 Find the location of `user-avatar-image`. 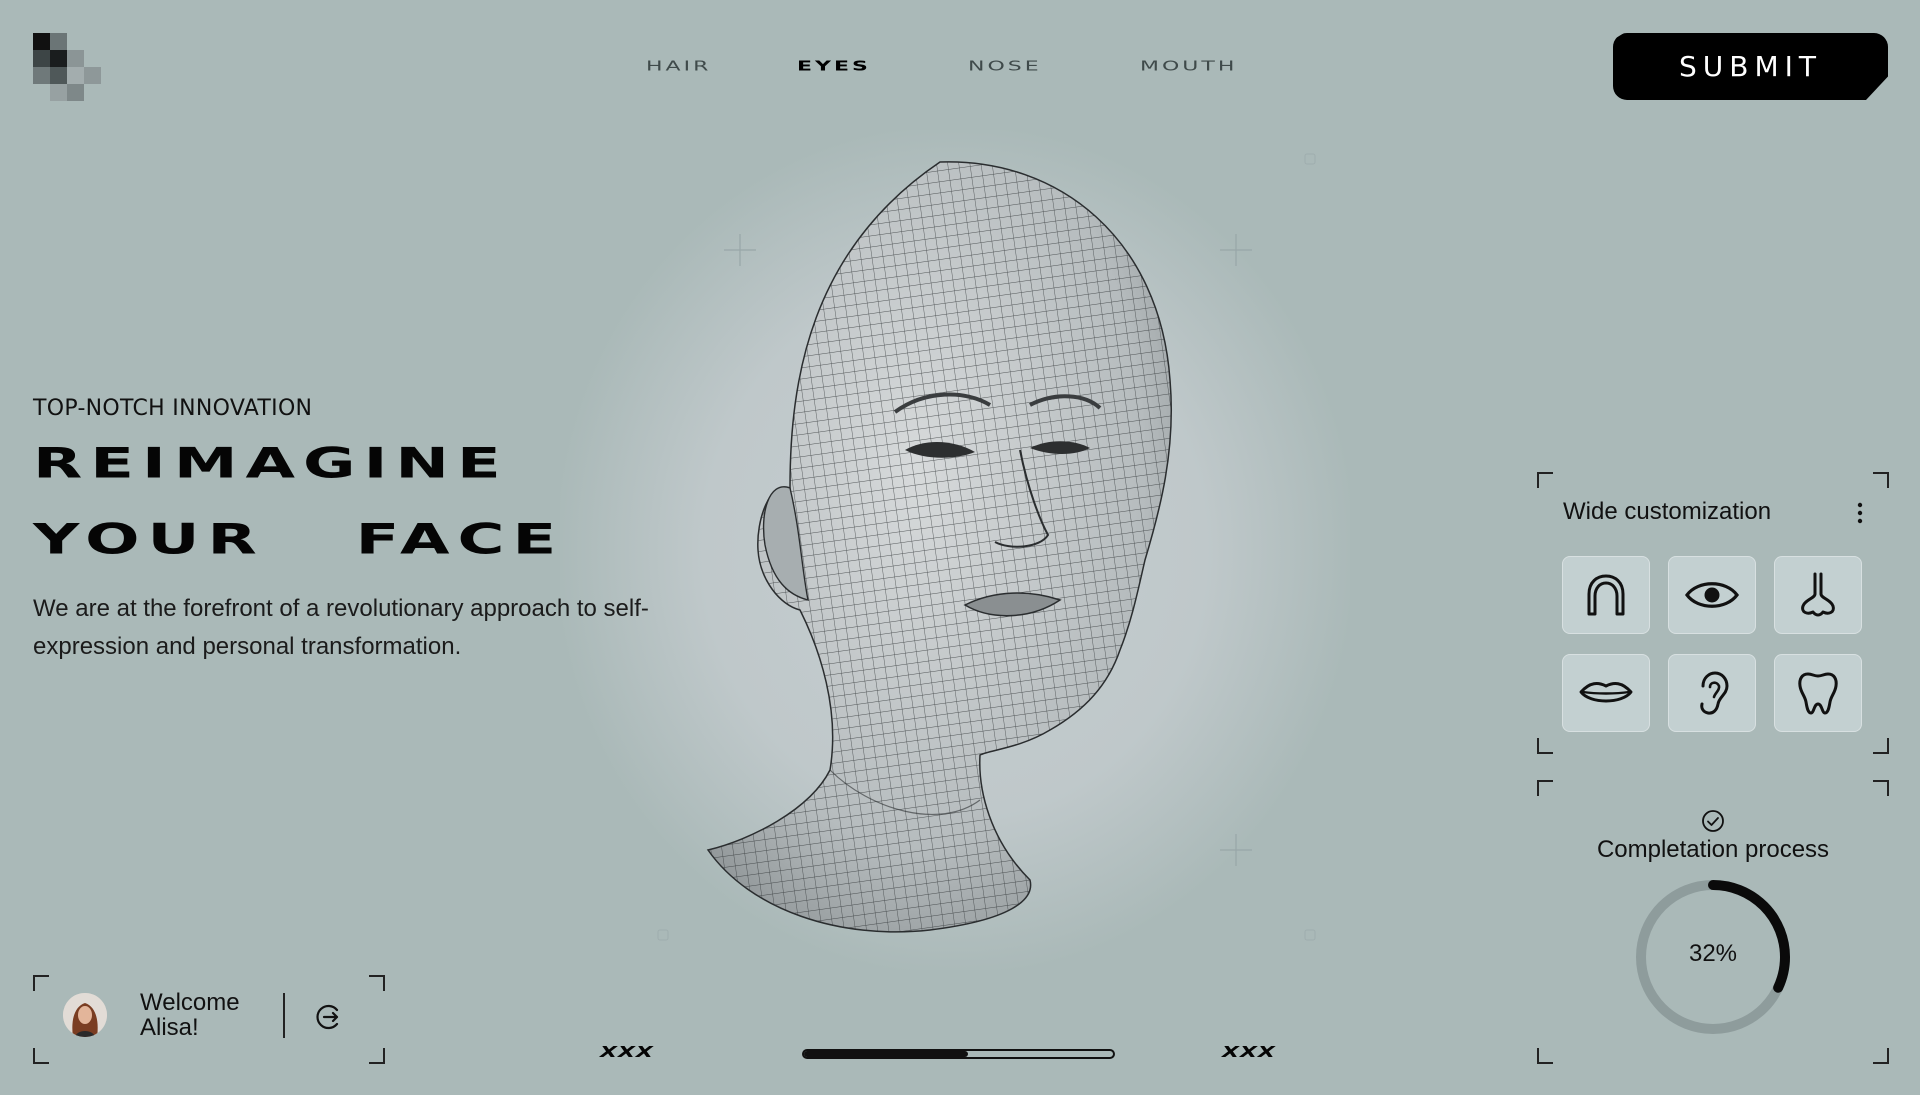

user-avatar-image is located at coordinates (85, 1015).